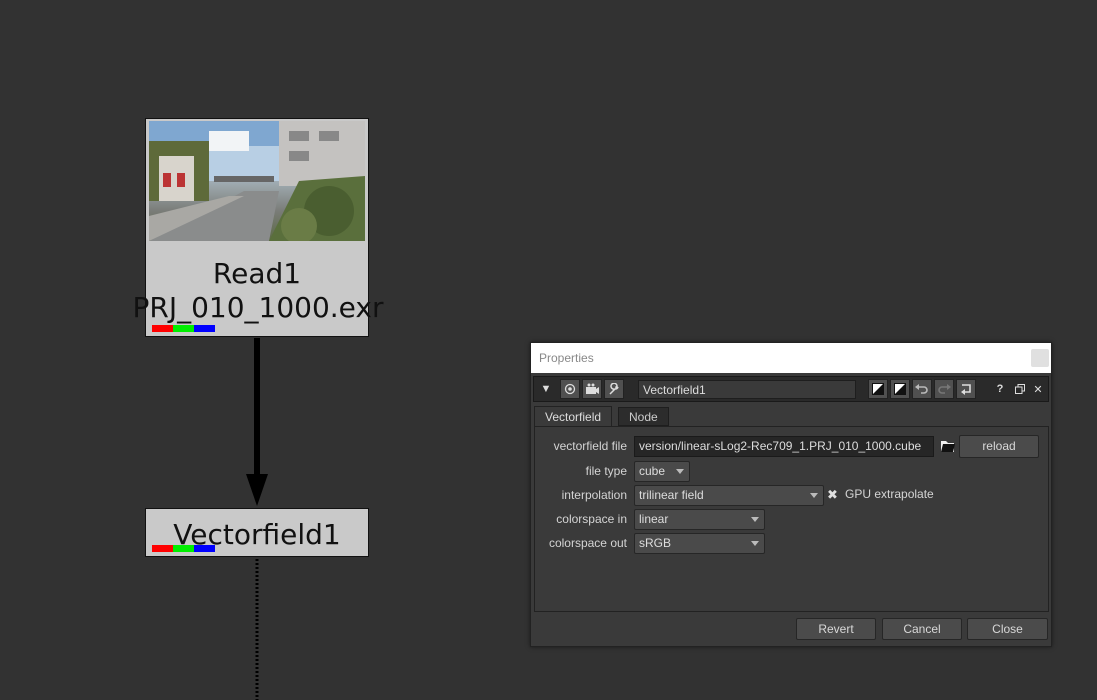 This screenshot has width=1097, height=700. Describe the element at coordinates (900, 389) in the screenshot. I see `color-swatch-right-icon` at that location.